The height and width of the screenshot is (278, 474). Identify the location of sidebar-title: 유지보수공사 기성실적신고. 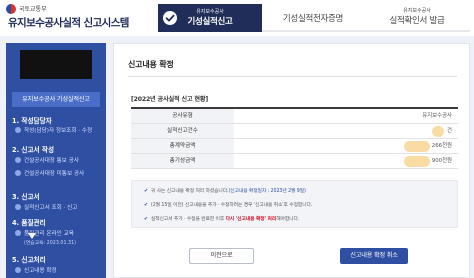
(56, 99).